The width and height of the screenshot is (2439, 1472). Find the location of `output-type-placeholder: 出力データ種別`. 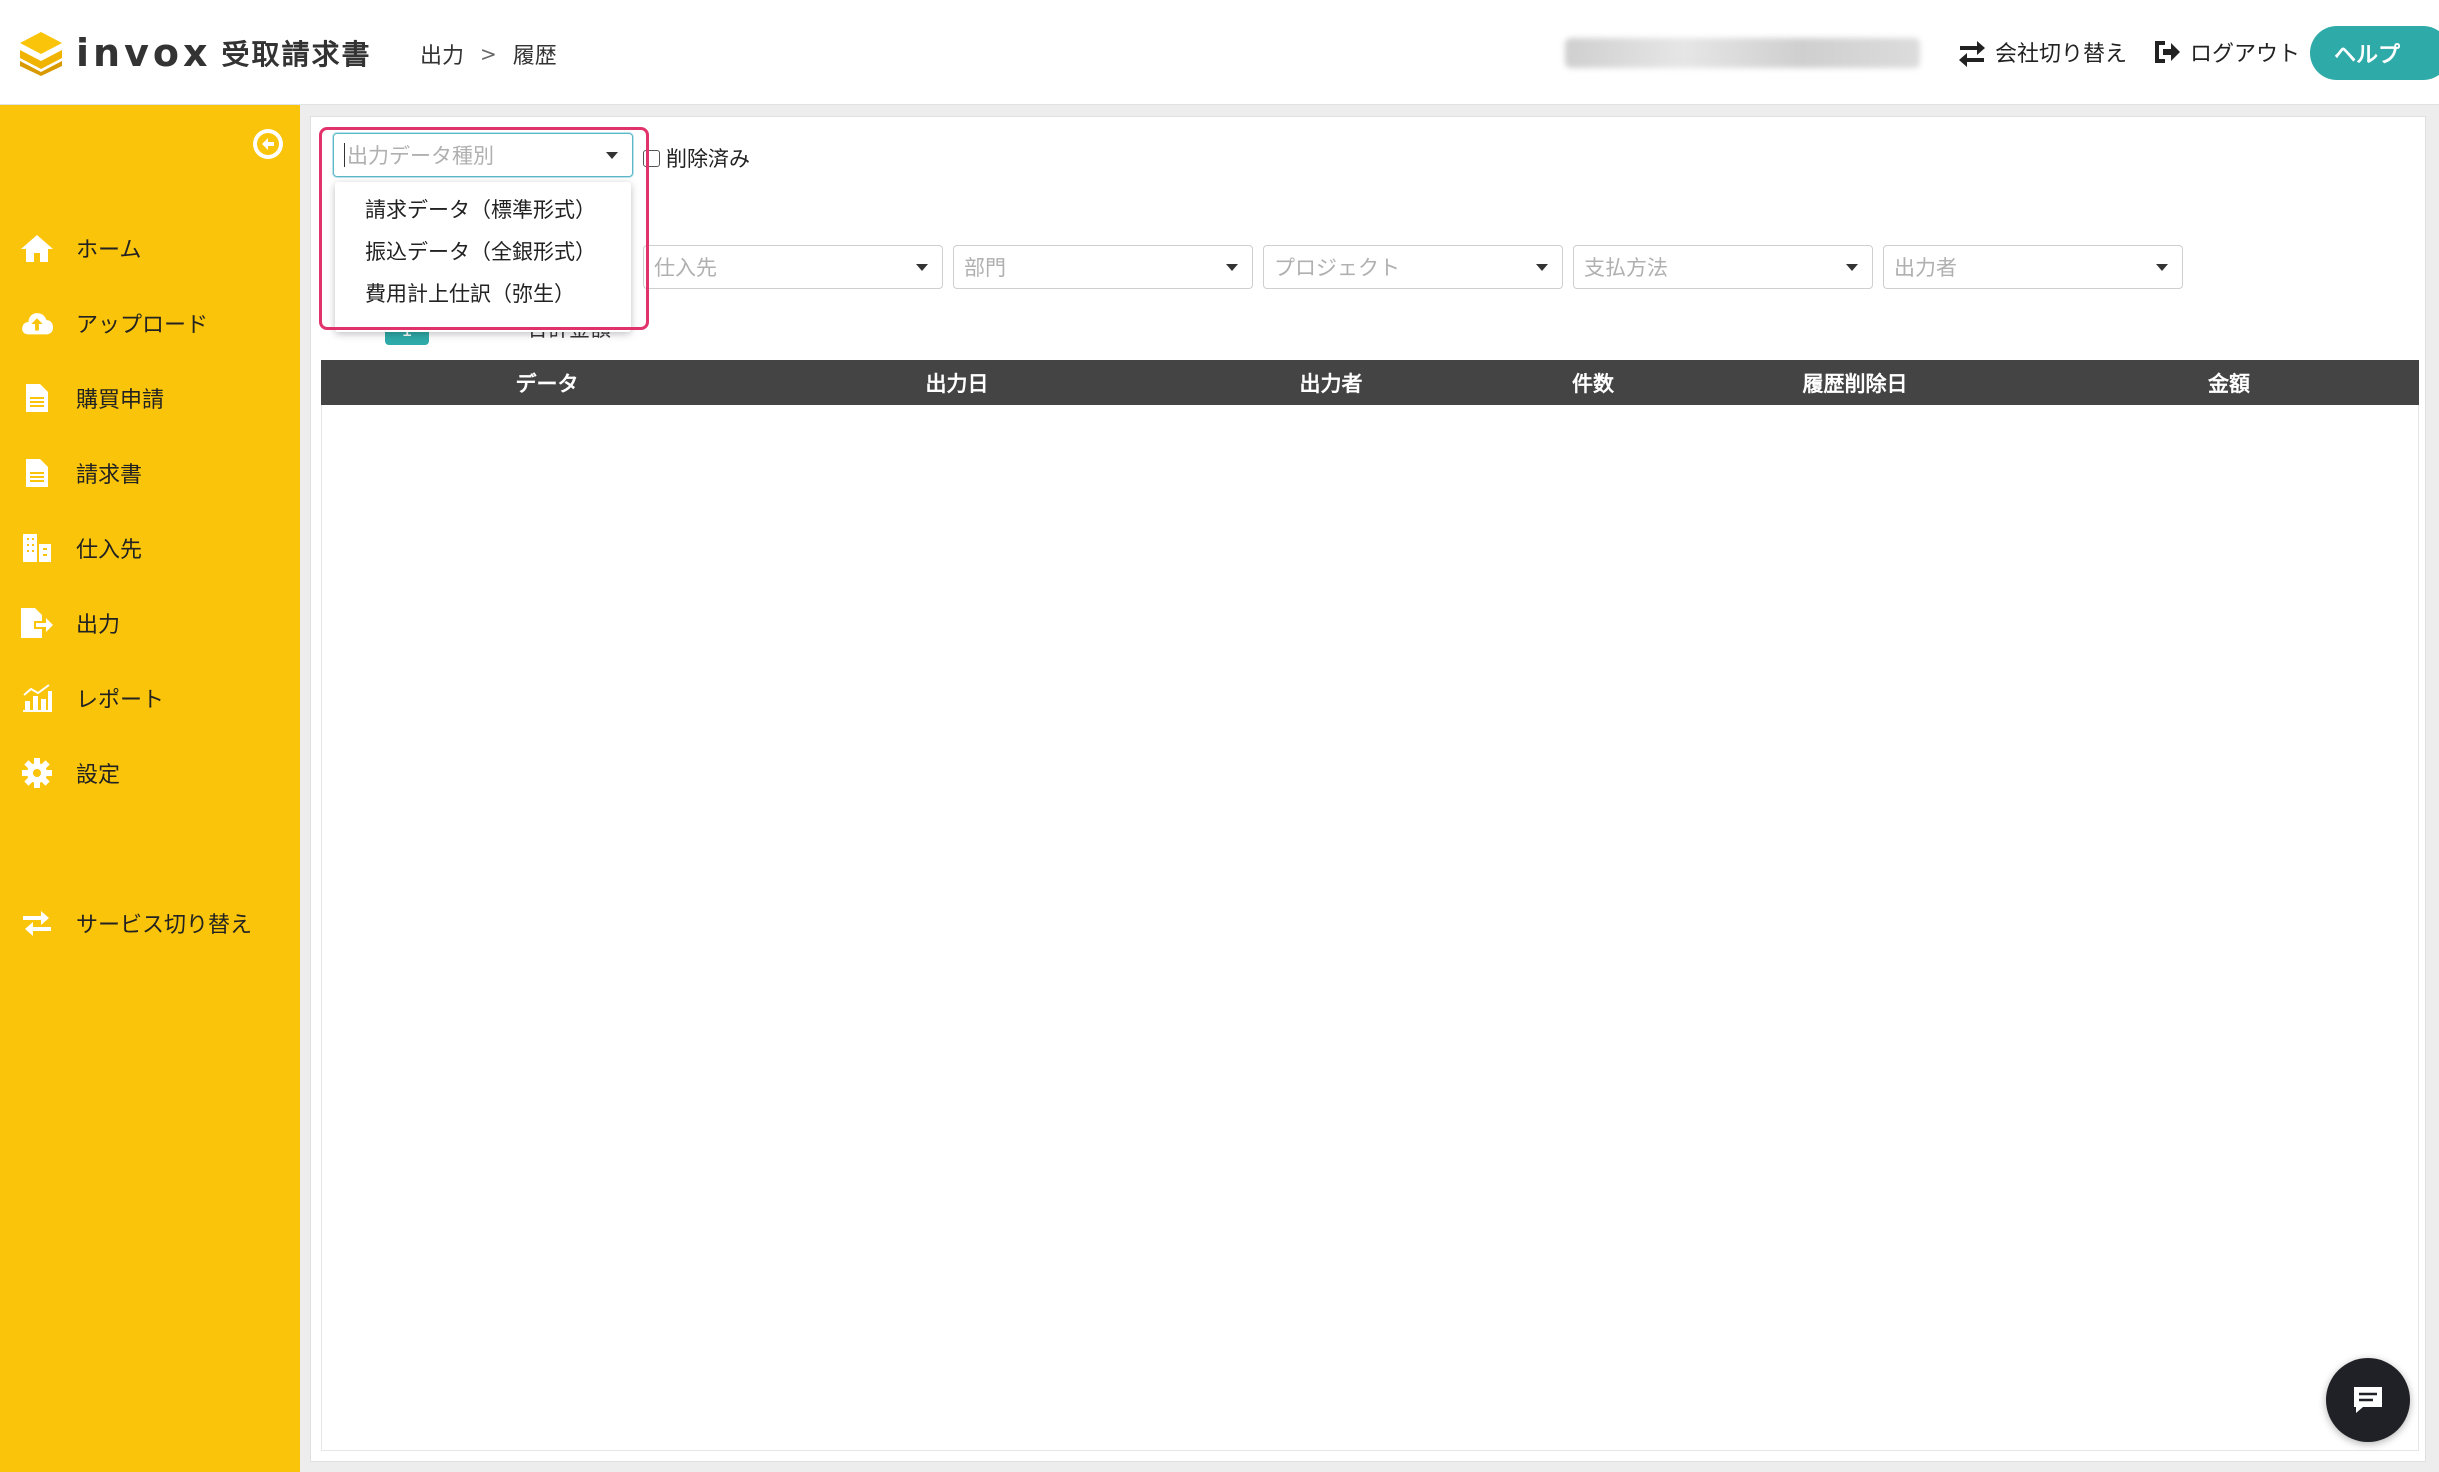

output-type-placeholder: 出力データ種別 is located at coordinates (420, 156).